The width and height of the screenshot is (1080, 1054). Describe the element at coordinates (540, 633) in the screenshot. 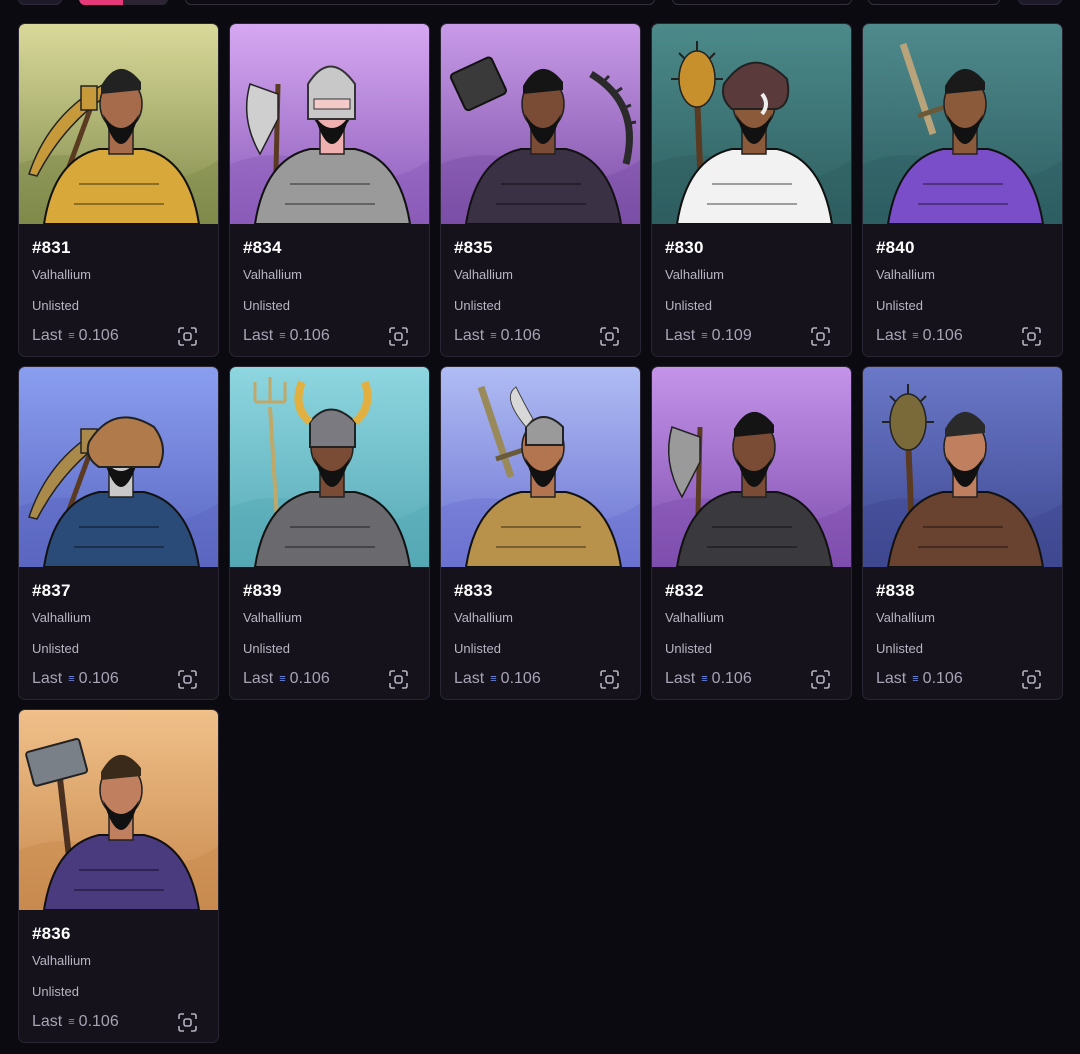

I see `card-info: #833 Valhallium Unlisted Last ≡ 0.106` at that location.